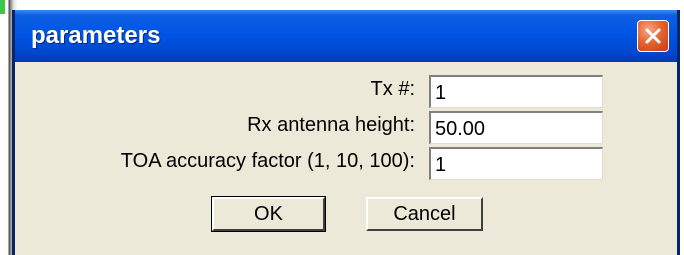  I want to click on close-icon, so click(653, 36).